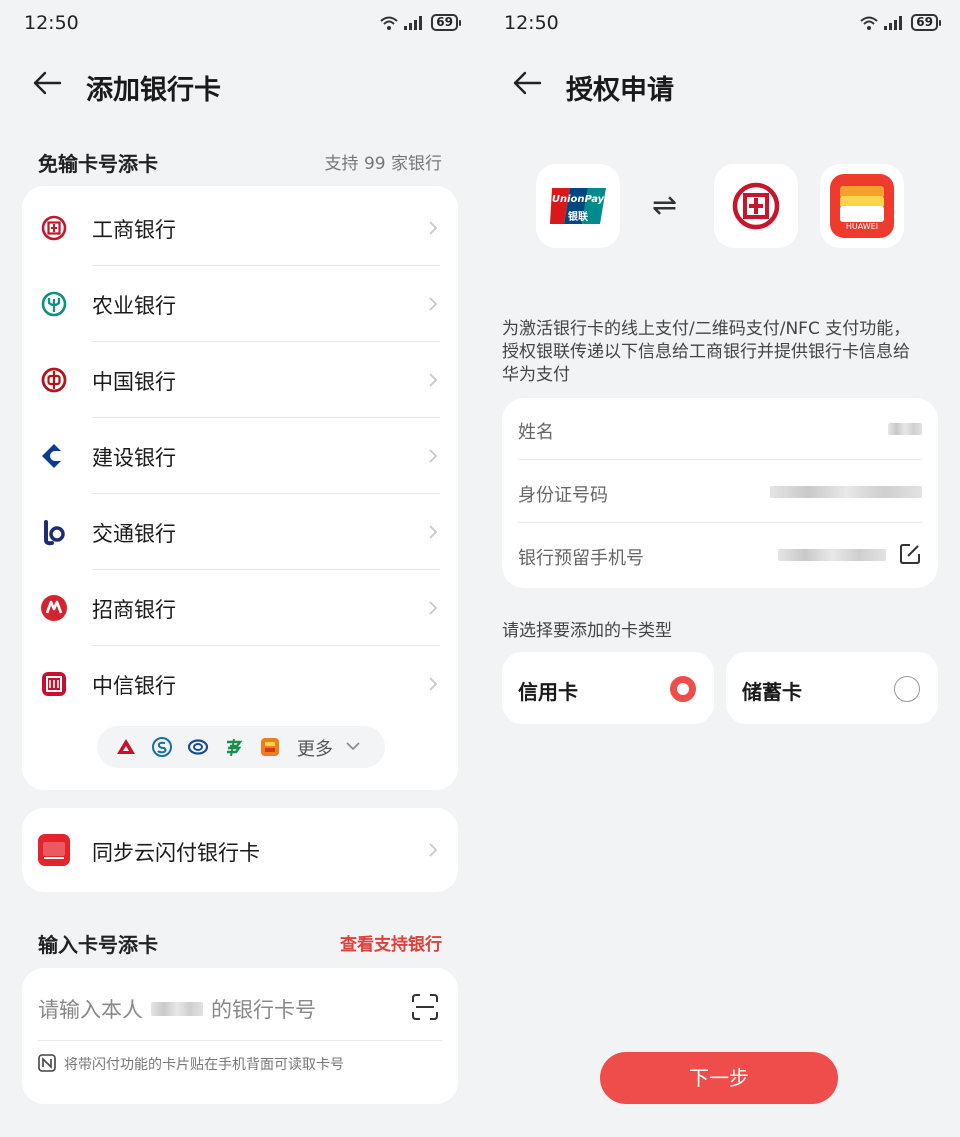 This screenshot has width=960, height=1137. Describe the element at coordinates (263, 1010) in the screenshot. I see `input-suffix: 的银行卡号` at that location.